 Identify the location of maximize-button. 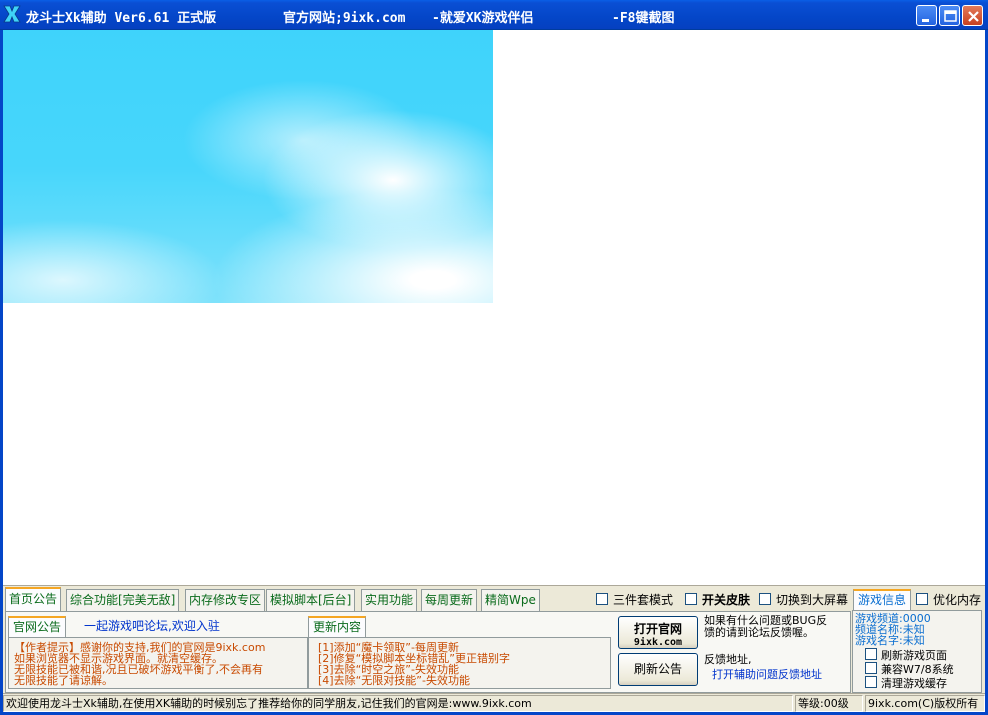
(949, 15).